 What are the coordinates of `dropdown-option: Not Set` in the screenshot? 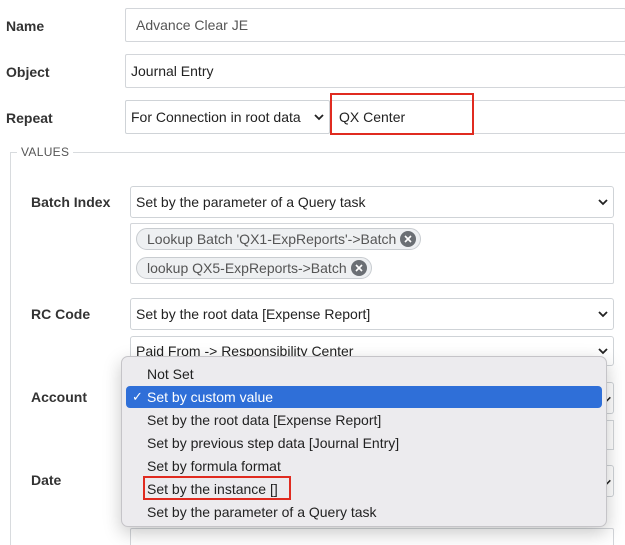 It's located at (364, 374).